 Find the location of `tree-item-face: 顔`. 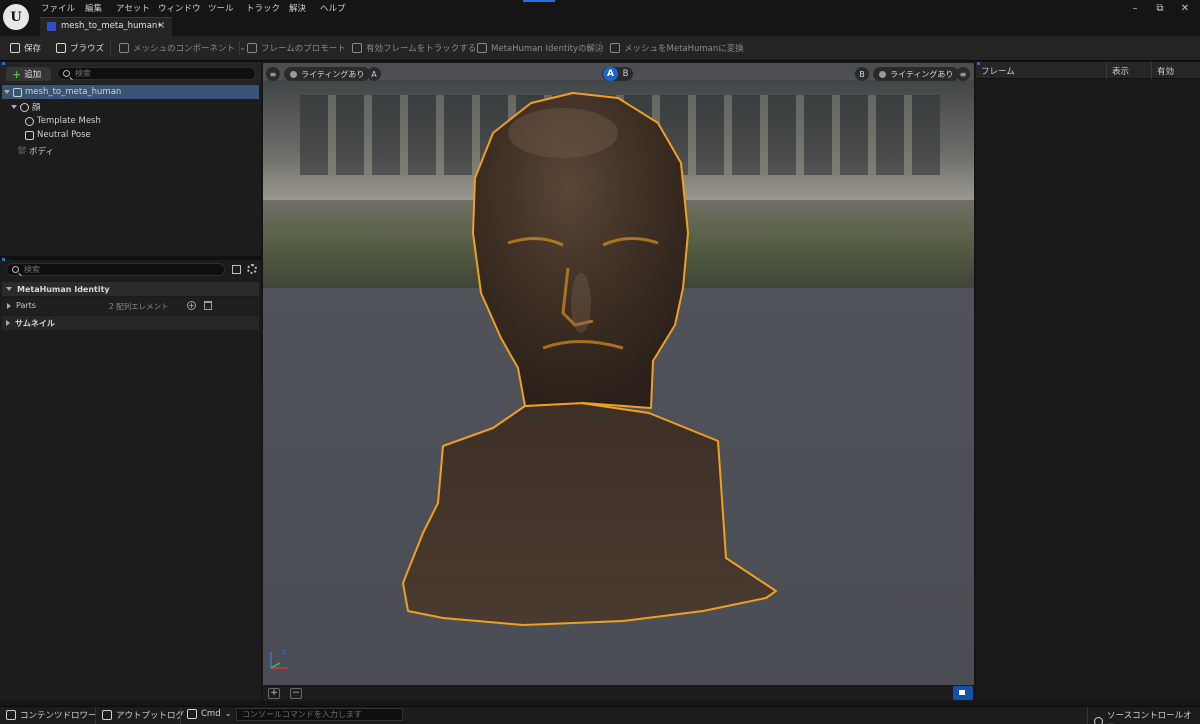

tree-item-face: 顔 is located at coordinates (26, 107).